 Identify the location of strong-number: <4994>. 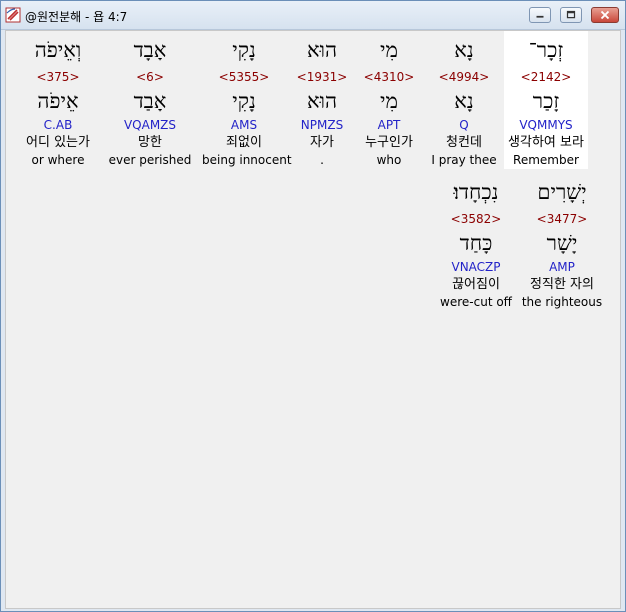
(464, 77).